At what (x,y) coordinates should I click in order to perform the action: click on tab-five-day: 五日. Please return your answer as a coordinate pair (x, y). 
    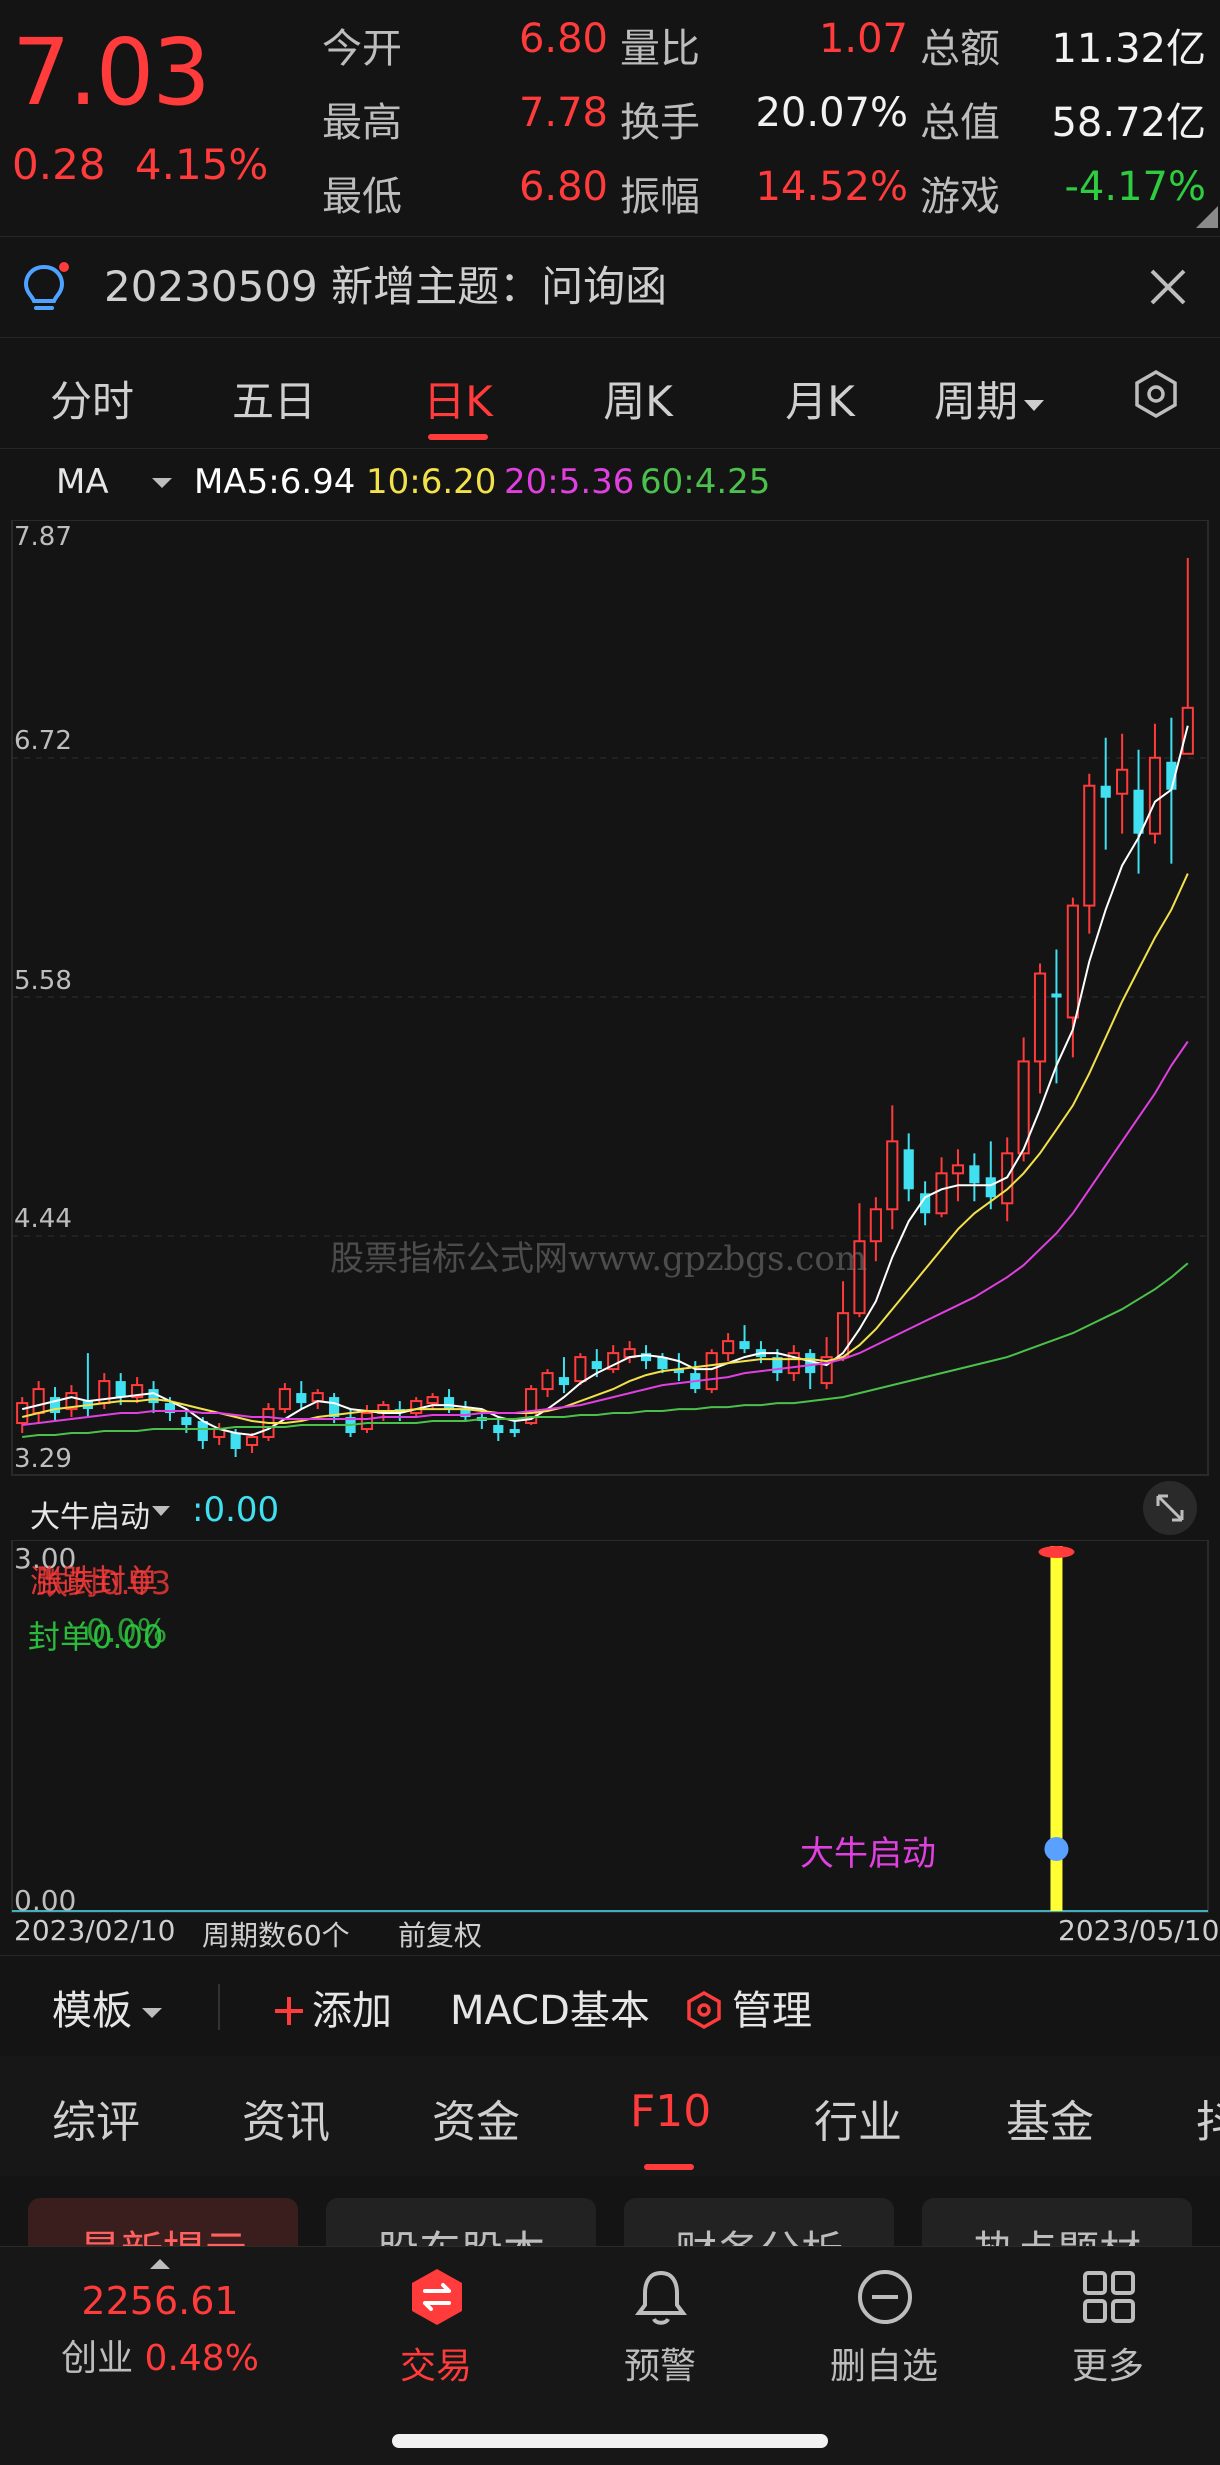
    Looking at the image, I should click on (274, 398).